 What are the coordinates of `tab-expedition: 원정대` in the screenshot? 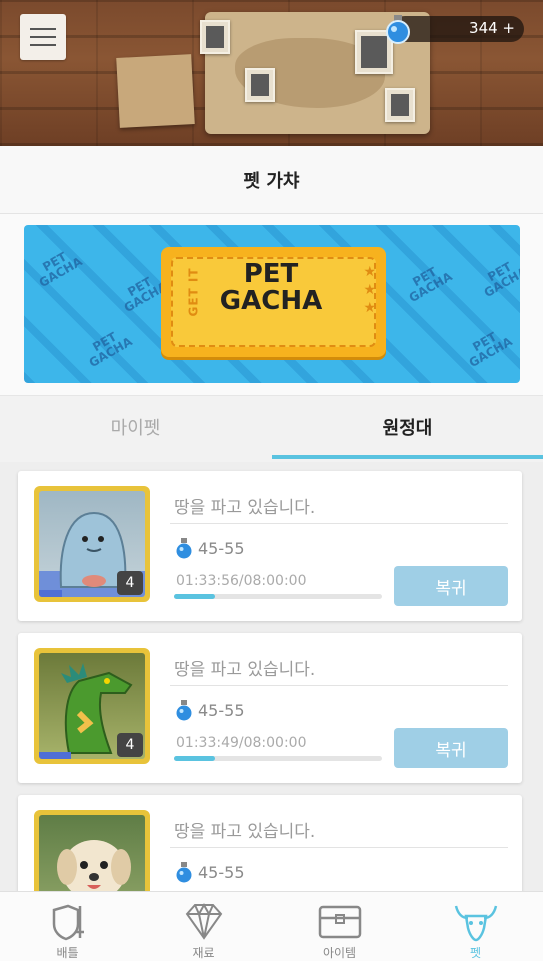 It's located at (407, 427).